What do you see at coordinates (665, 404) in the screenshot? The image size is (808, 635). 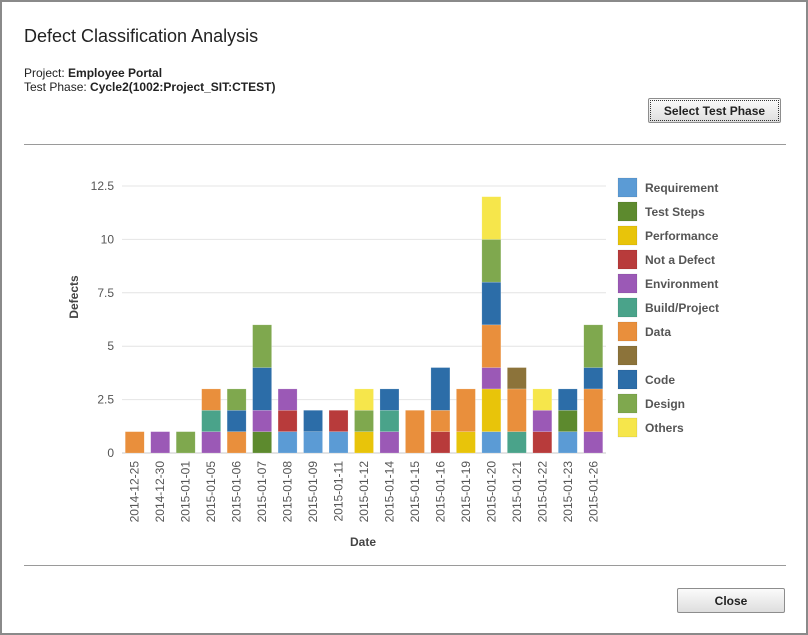 I see `legend-label: Design` at bounding box center [665, 404].